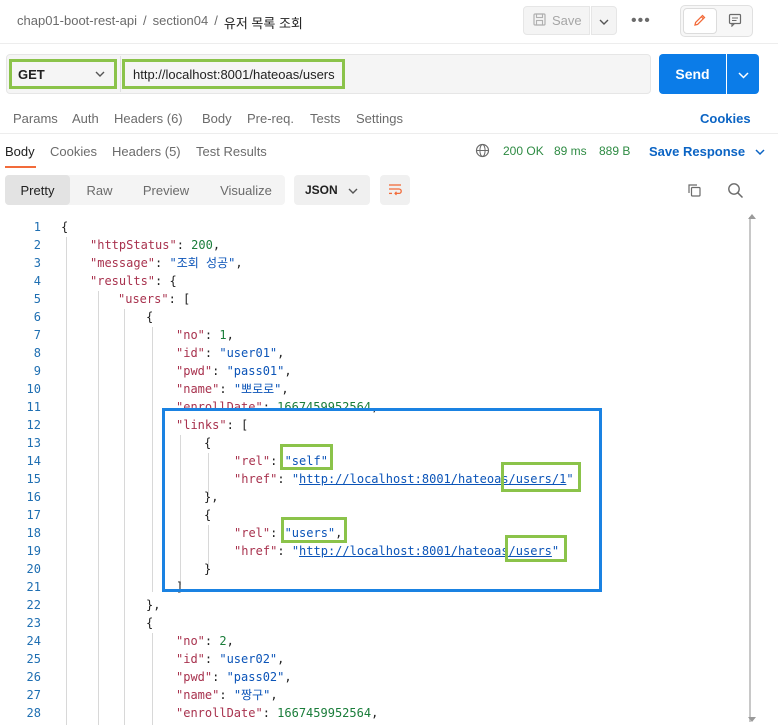  I want to click on code-line: 4 "results": {, so click(105, 281).